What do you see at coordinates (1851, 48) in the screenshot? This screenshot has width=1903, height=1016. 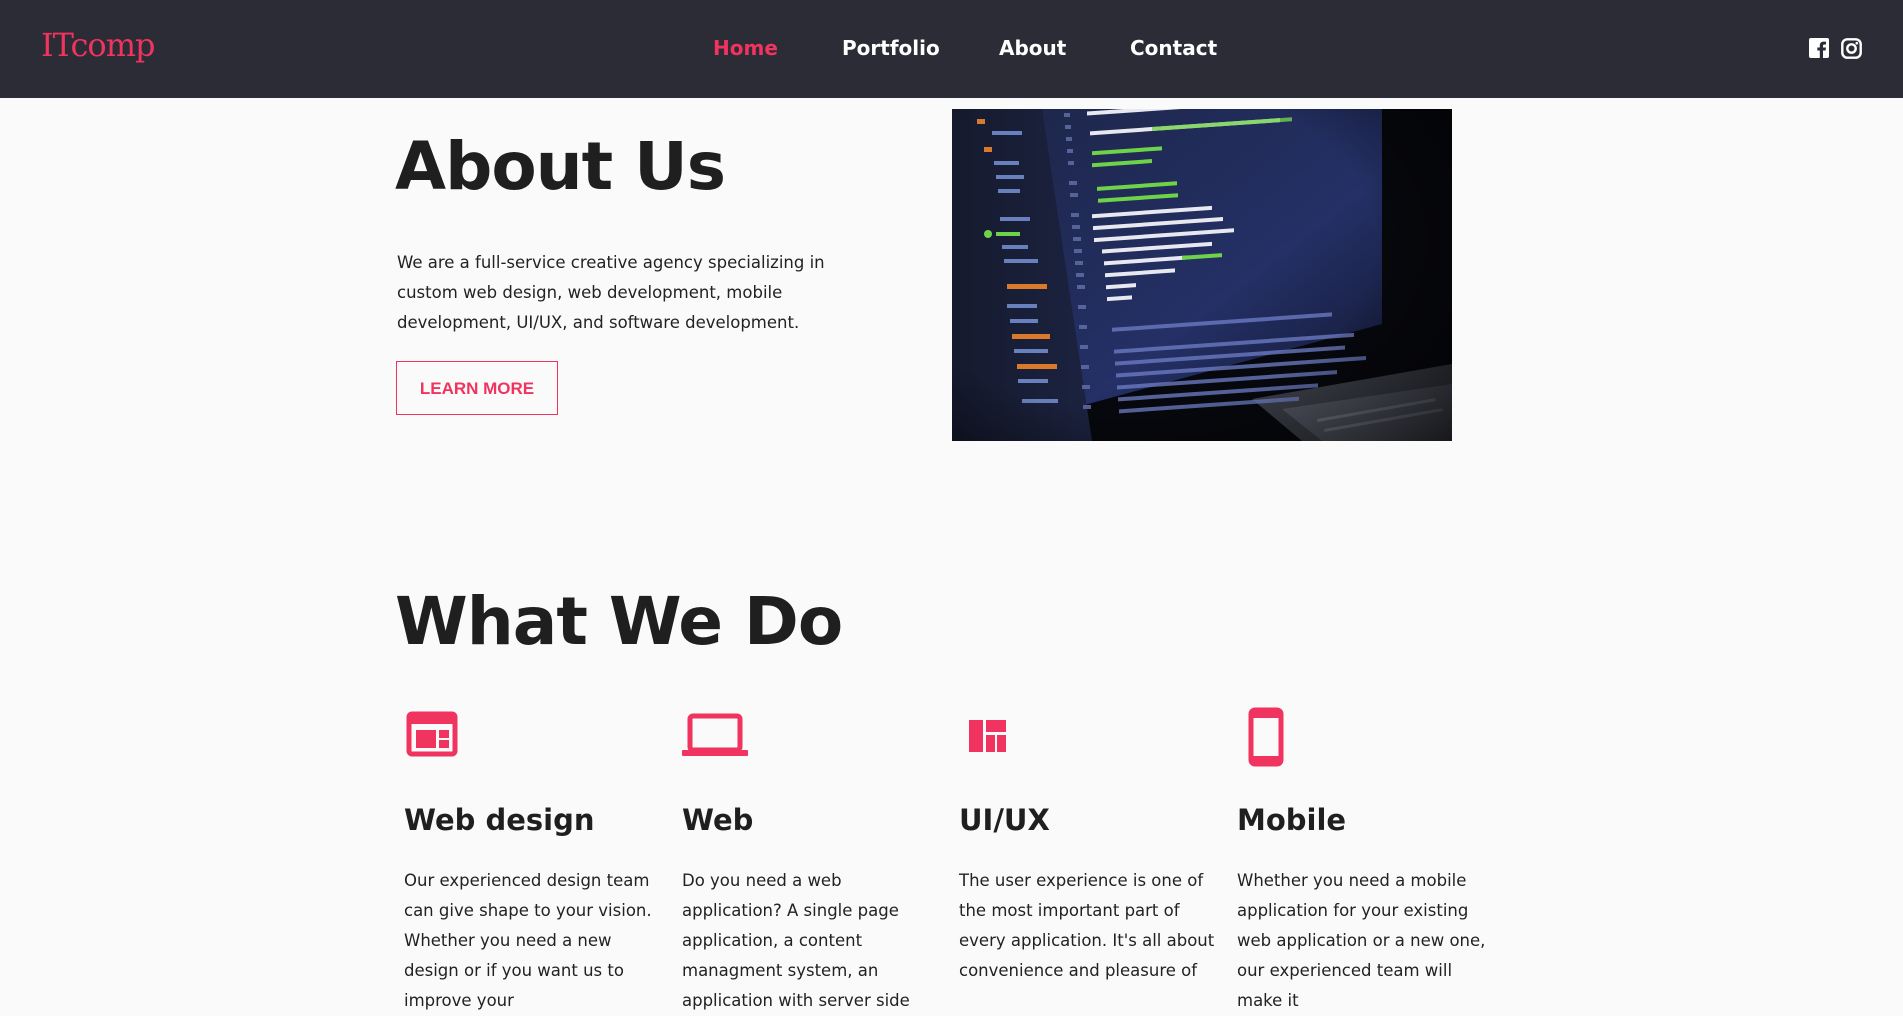 I see `instagram-icon` at bounding box center [1851, 48].